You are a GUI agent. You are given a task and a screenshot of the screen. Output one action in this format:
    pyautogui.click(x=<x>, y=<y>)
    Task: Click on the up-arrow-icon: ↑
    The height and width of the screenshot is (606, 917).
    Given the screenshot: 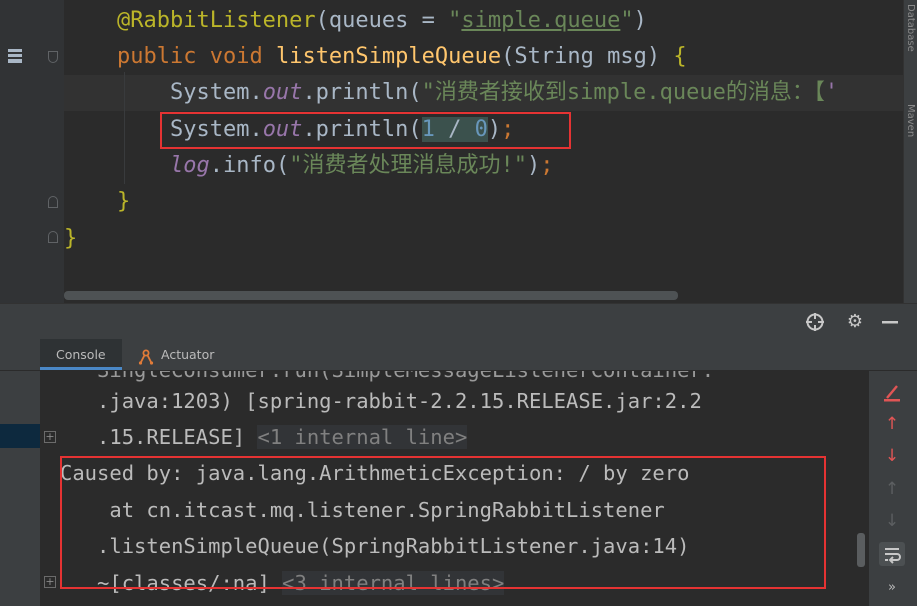 What is the action you would take?
    pyautogui.click(x=892, y=424)
    